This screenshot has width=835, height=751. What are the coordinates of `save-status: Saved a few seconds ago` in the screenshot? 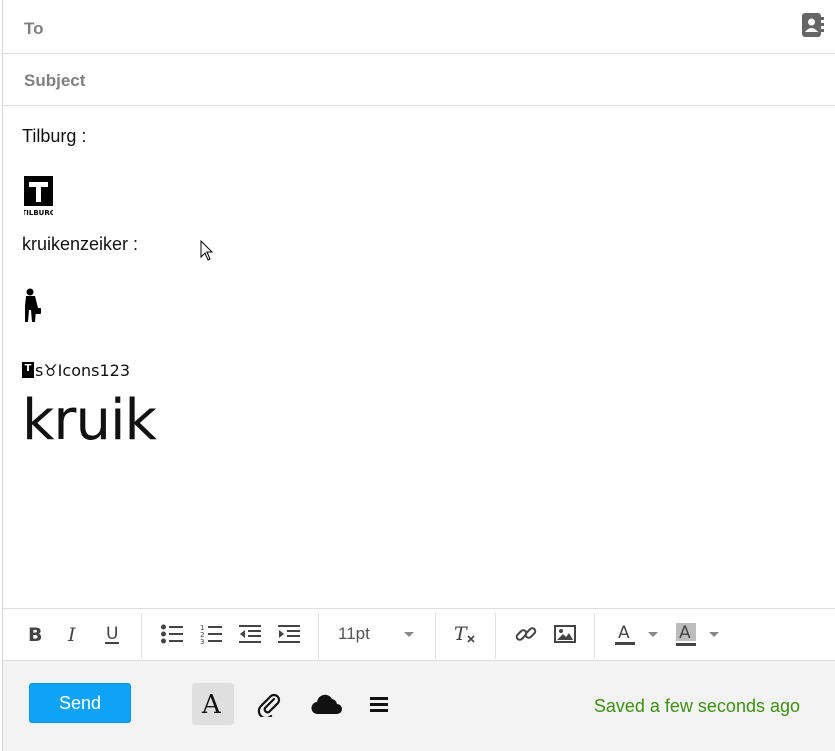 It's located at (696, 706).